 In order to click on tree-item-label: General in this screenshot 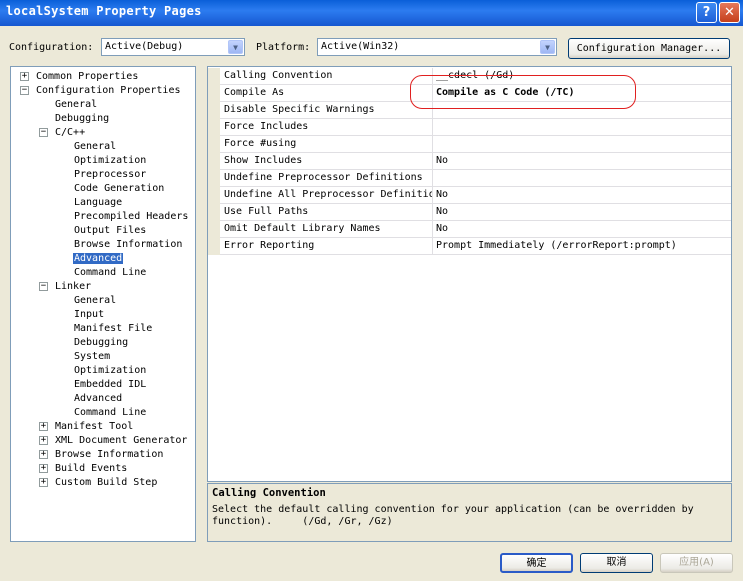, I will do `click(95, 146)`.